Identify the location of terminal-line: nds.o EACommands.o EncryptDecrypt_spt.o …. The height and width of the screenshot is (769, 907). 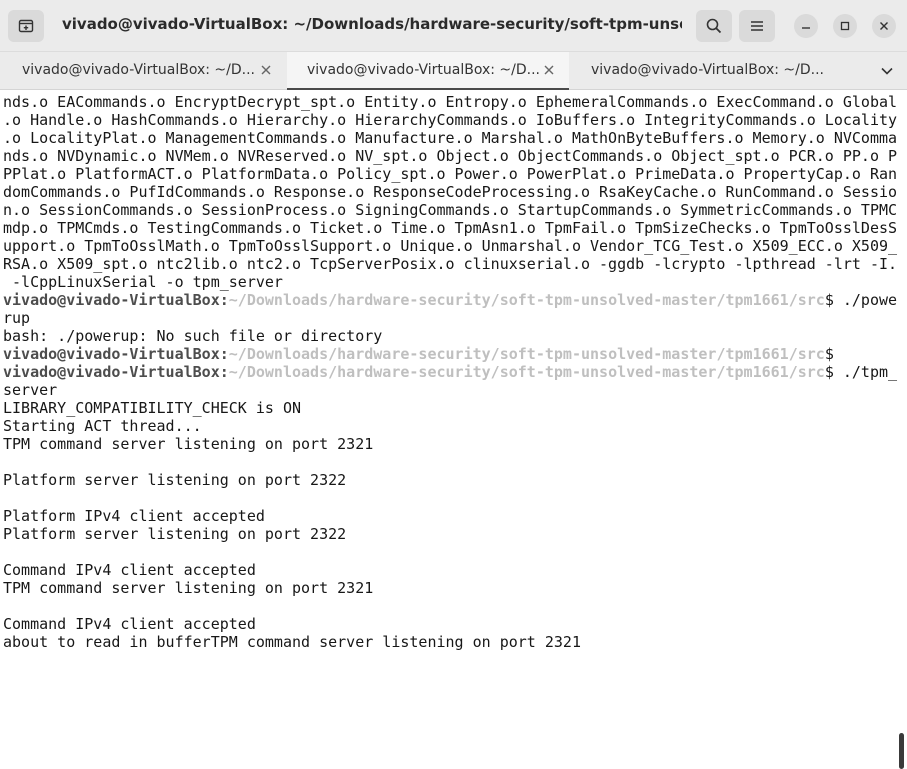
(450, 102).